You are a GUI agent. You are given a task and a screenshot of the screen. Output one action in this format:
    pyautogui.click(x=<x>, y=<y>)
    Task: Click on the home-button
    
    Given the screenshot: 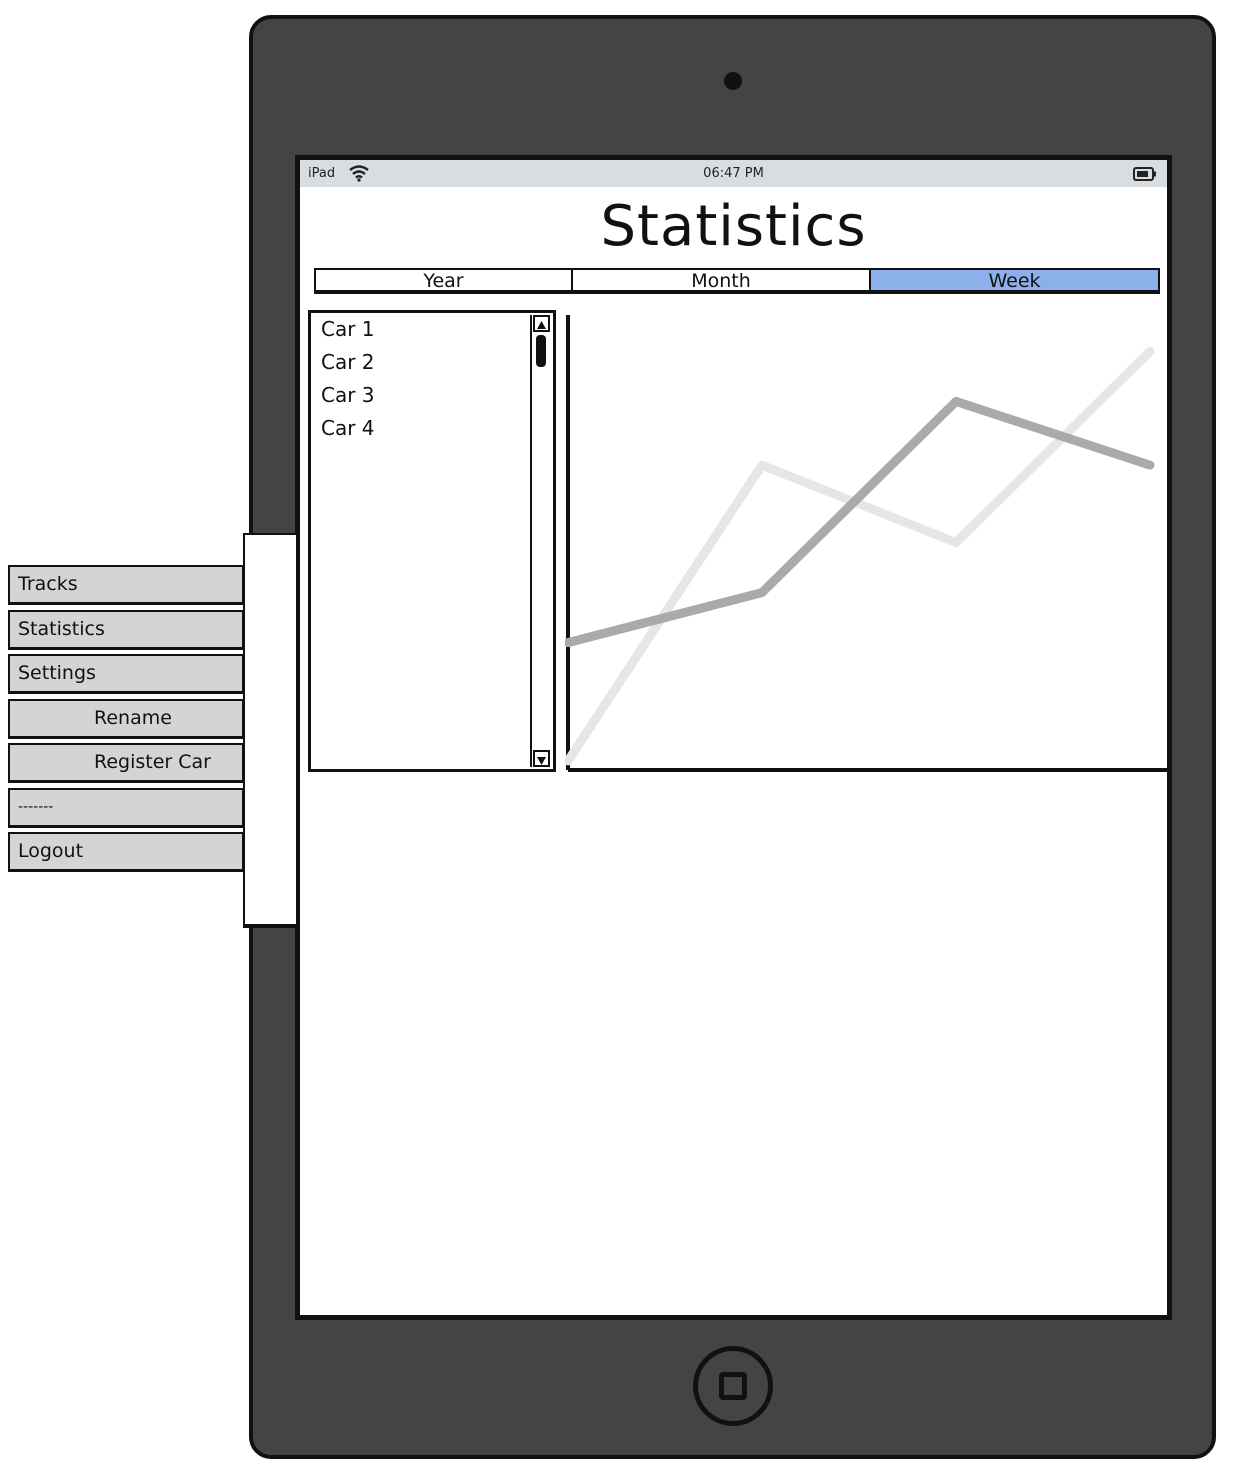 What is the action you would take?
    pyautogui.click(x=733, y=1386)
    